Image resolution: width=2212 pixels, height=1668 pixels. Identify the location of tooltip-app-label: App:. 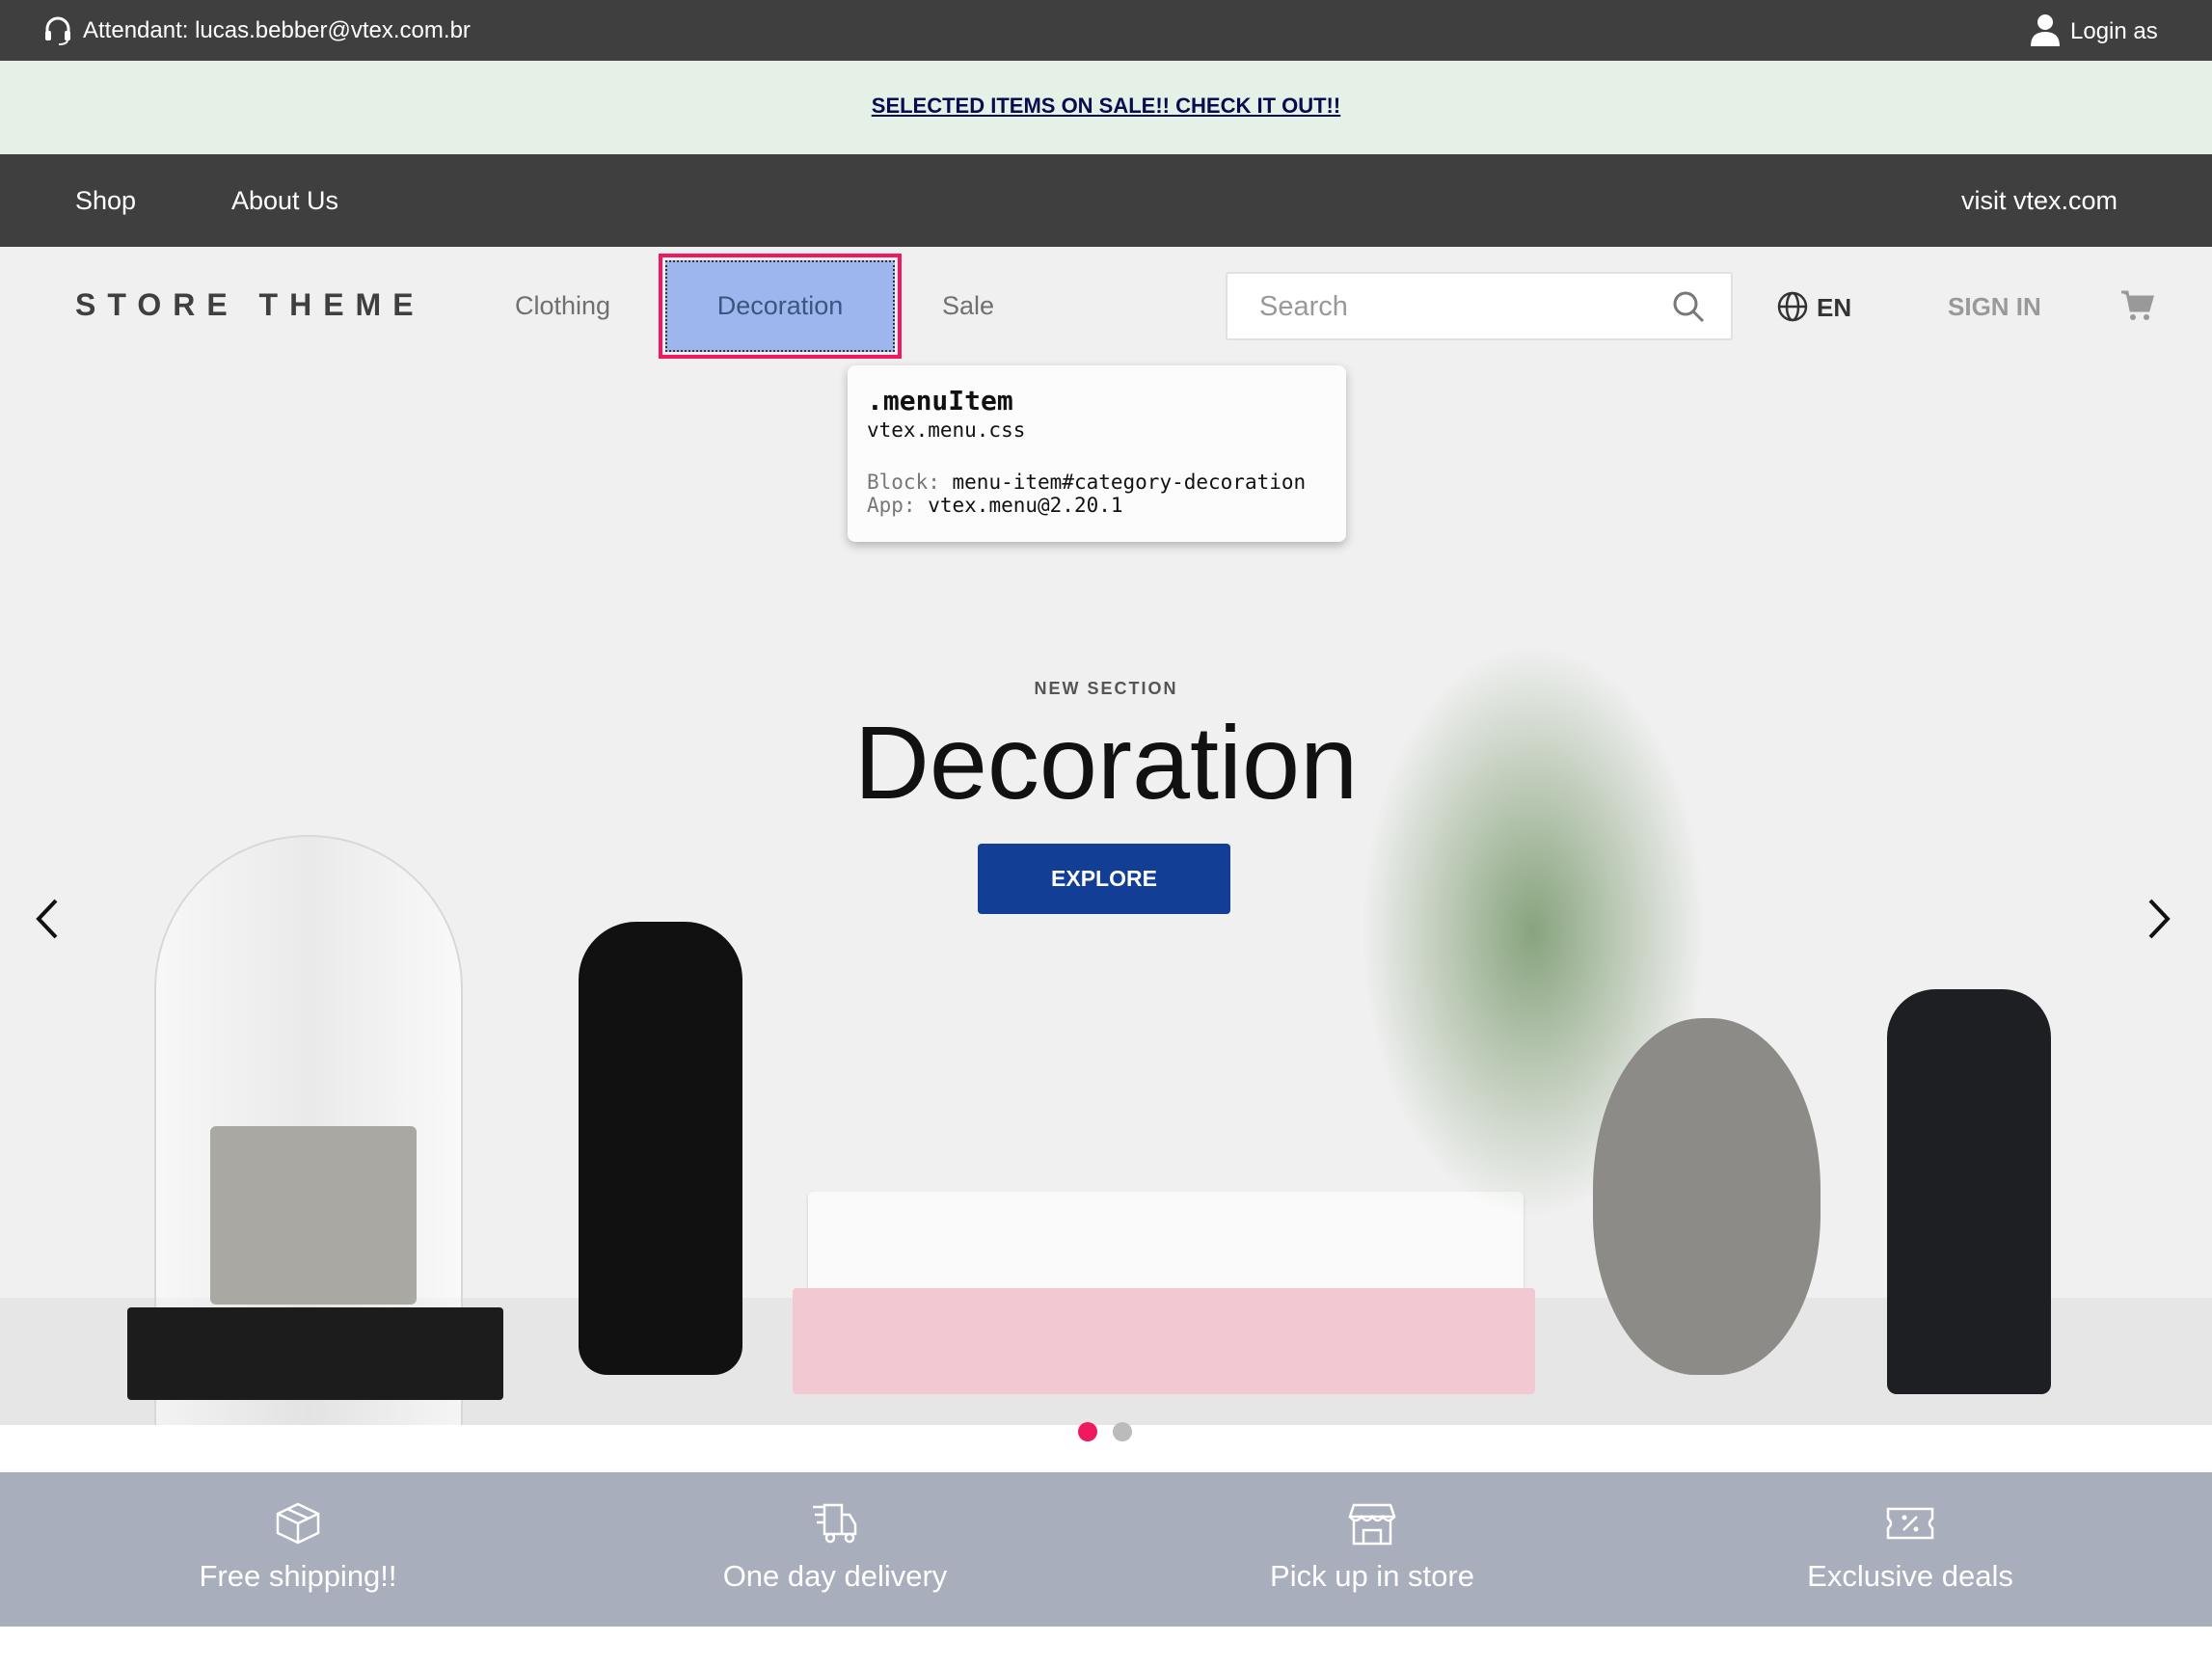
(891, 505).